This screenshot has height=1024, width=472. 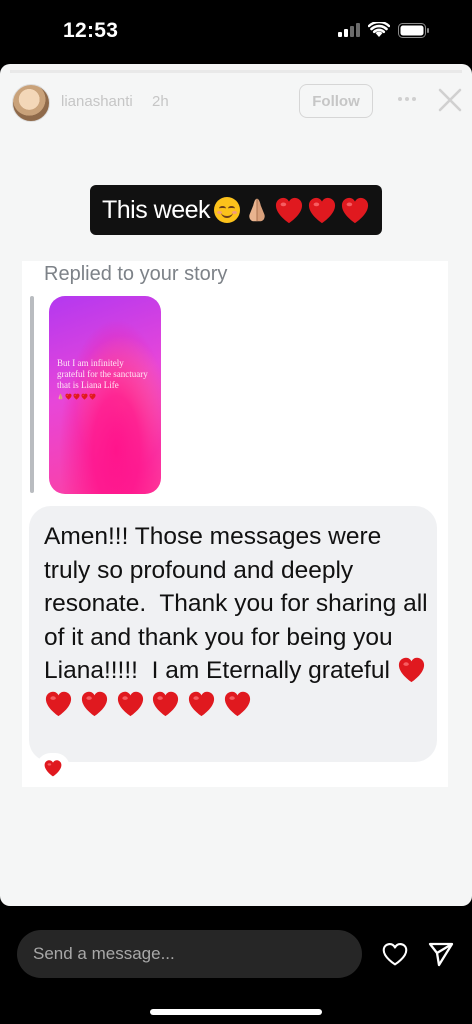 I want to click on heart-outline-icon, so click(x=395, y=954).